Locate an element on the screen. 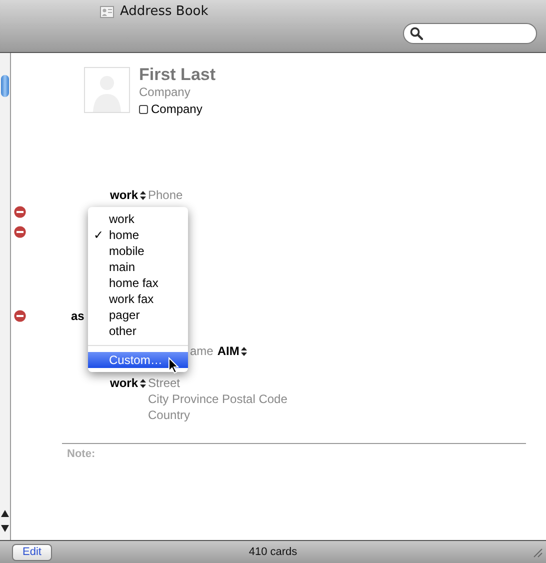 The width and height of the screenshot is (546, 563). search-icon is located at coordinates (416, 33).